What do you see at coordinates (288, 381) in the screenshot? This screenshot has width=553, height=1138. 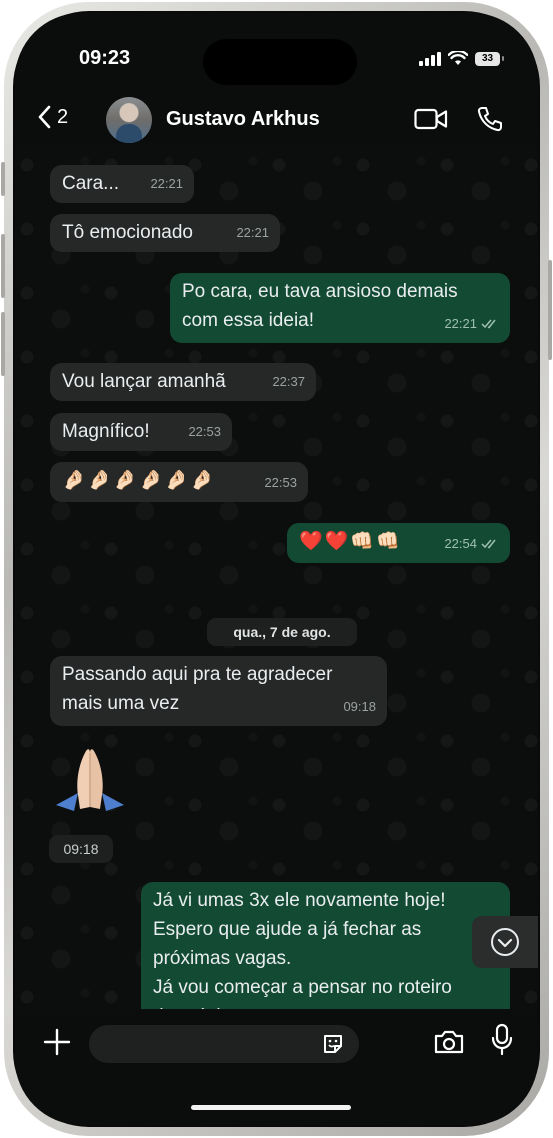 I see `message-time: 22:37` at bounding box center [288, 381].